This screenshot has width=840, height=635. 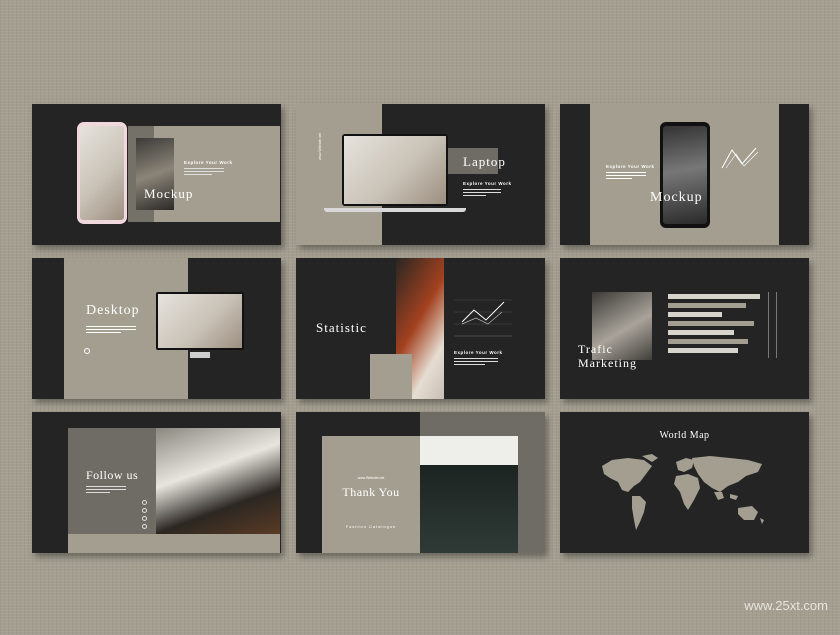 What do you see at coordinates (341, 327) in the screenshot?
I see `slide-title: Statistic` at bounding box center [341, 327].